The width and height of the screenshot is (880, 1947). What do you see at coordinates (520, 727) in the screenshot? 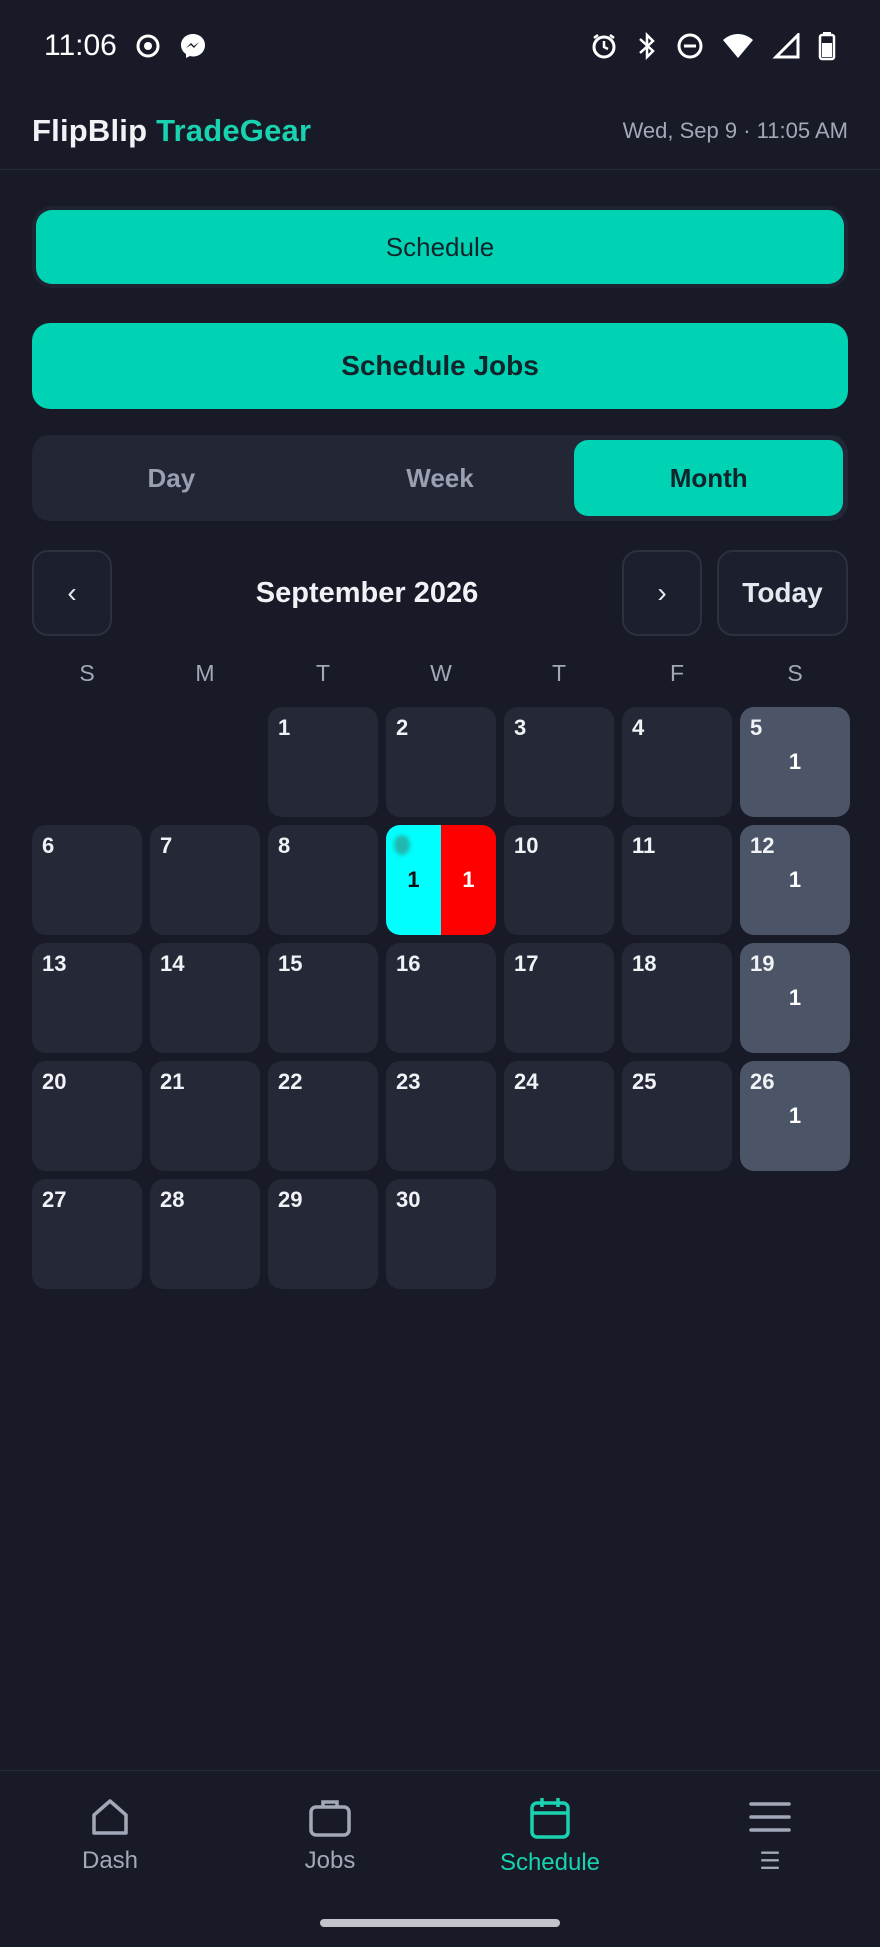
I see `day-number: 3` at bounding box center [520, 727].